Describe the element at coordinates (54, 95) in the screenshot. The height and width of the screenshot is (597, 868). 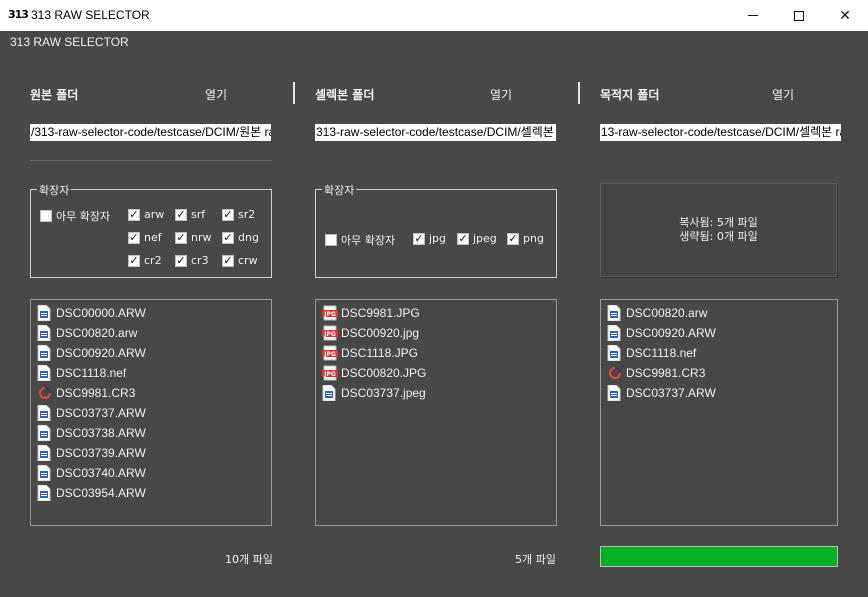
I see `source-folder-title: 원본 폴더` at that location.